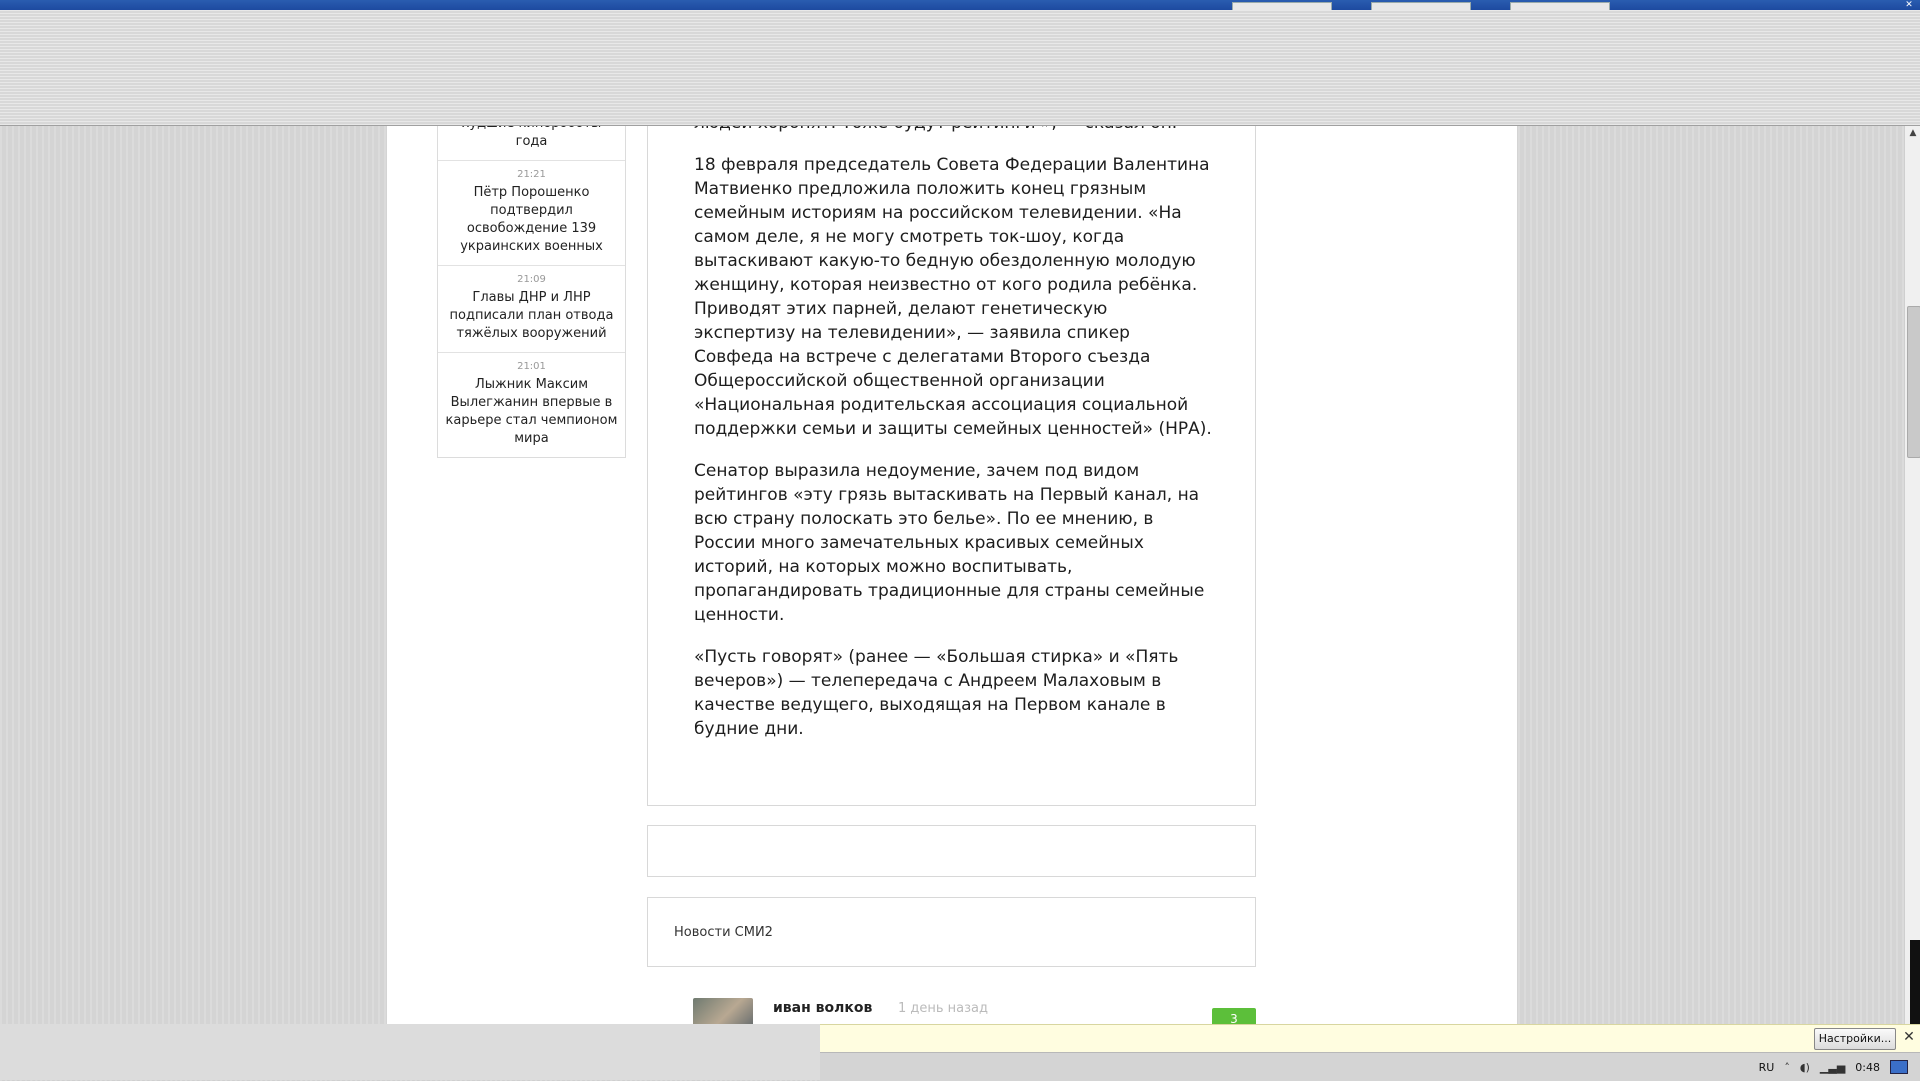 The image size is (1920, 1081). Describe the element at coordinates (1915, 982) in the screenshot. I see `side-popup-edge` at that location.